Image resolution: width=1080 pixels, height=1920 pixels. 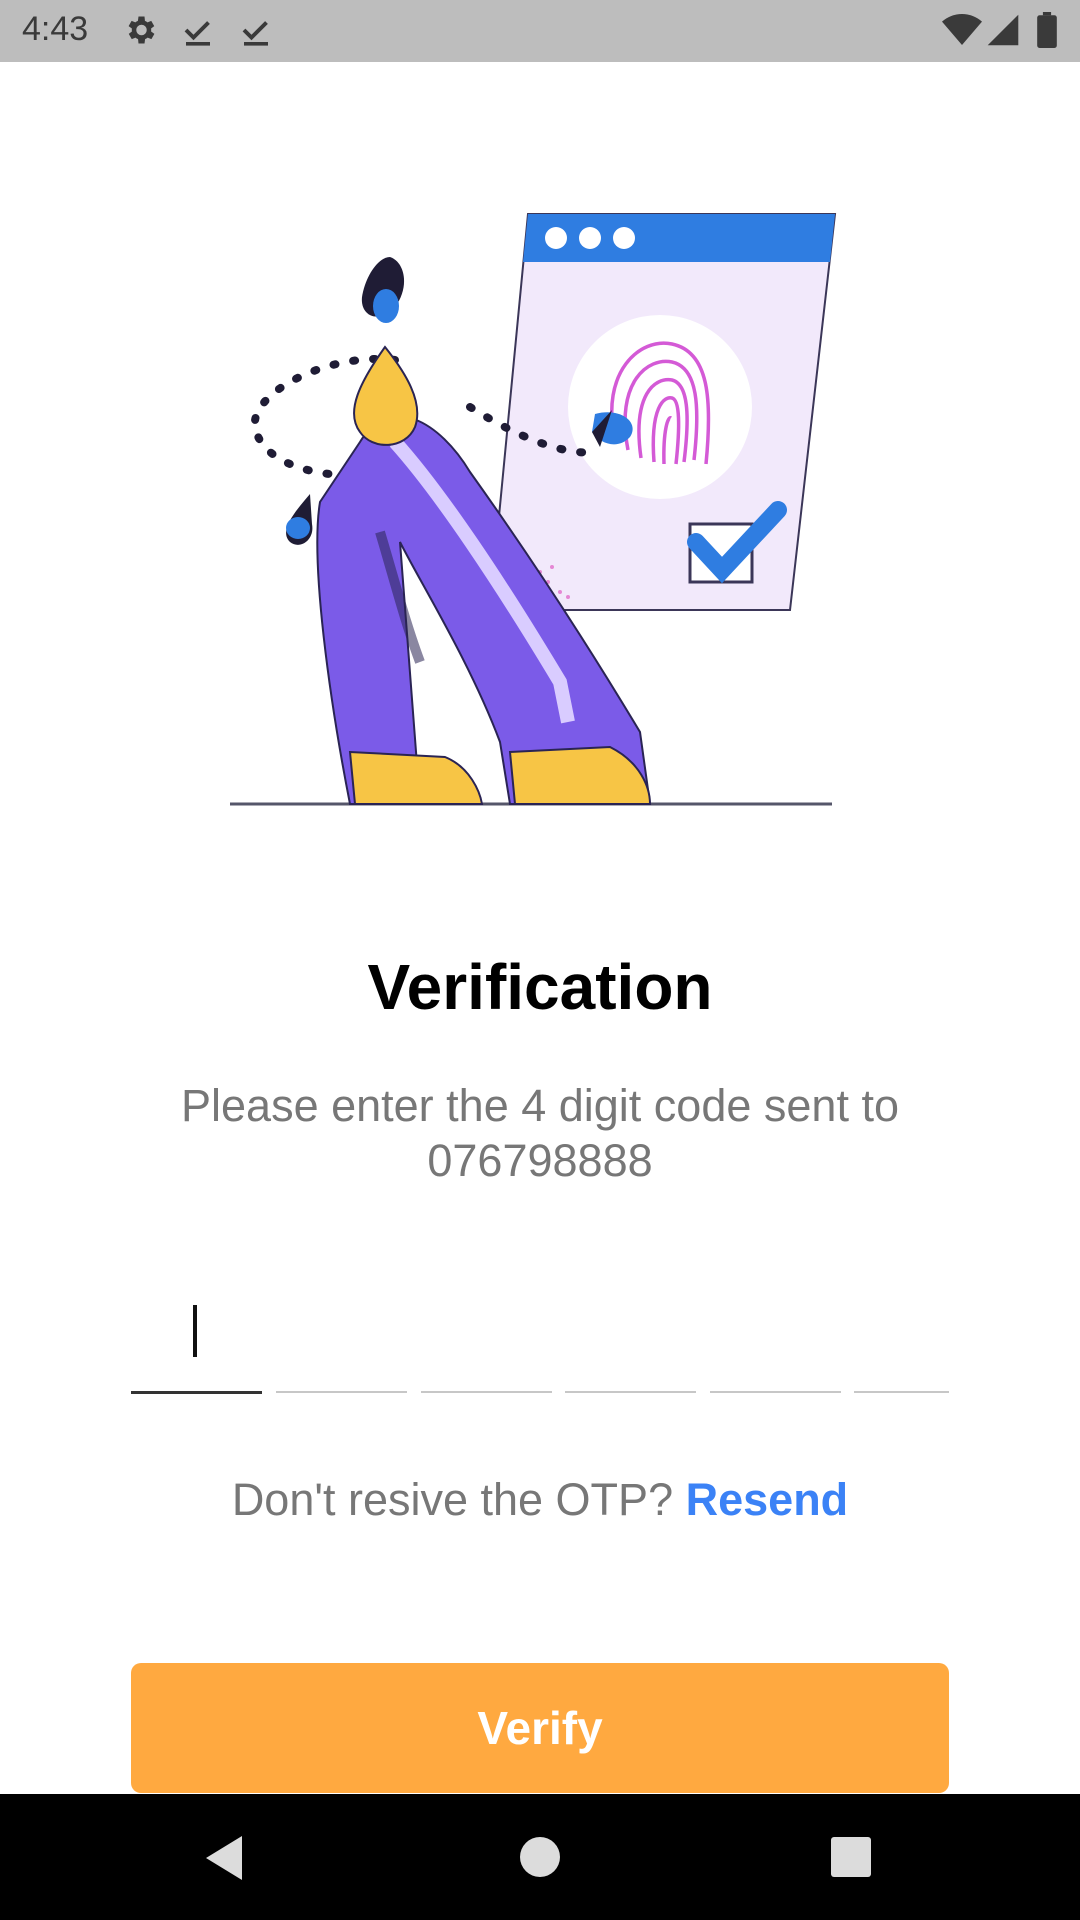 What do you see at coordinates (540, 31) in the screenshot?
I see `status-bar: 4:43` at bounding box center [540, 31].